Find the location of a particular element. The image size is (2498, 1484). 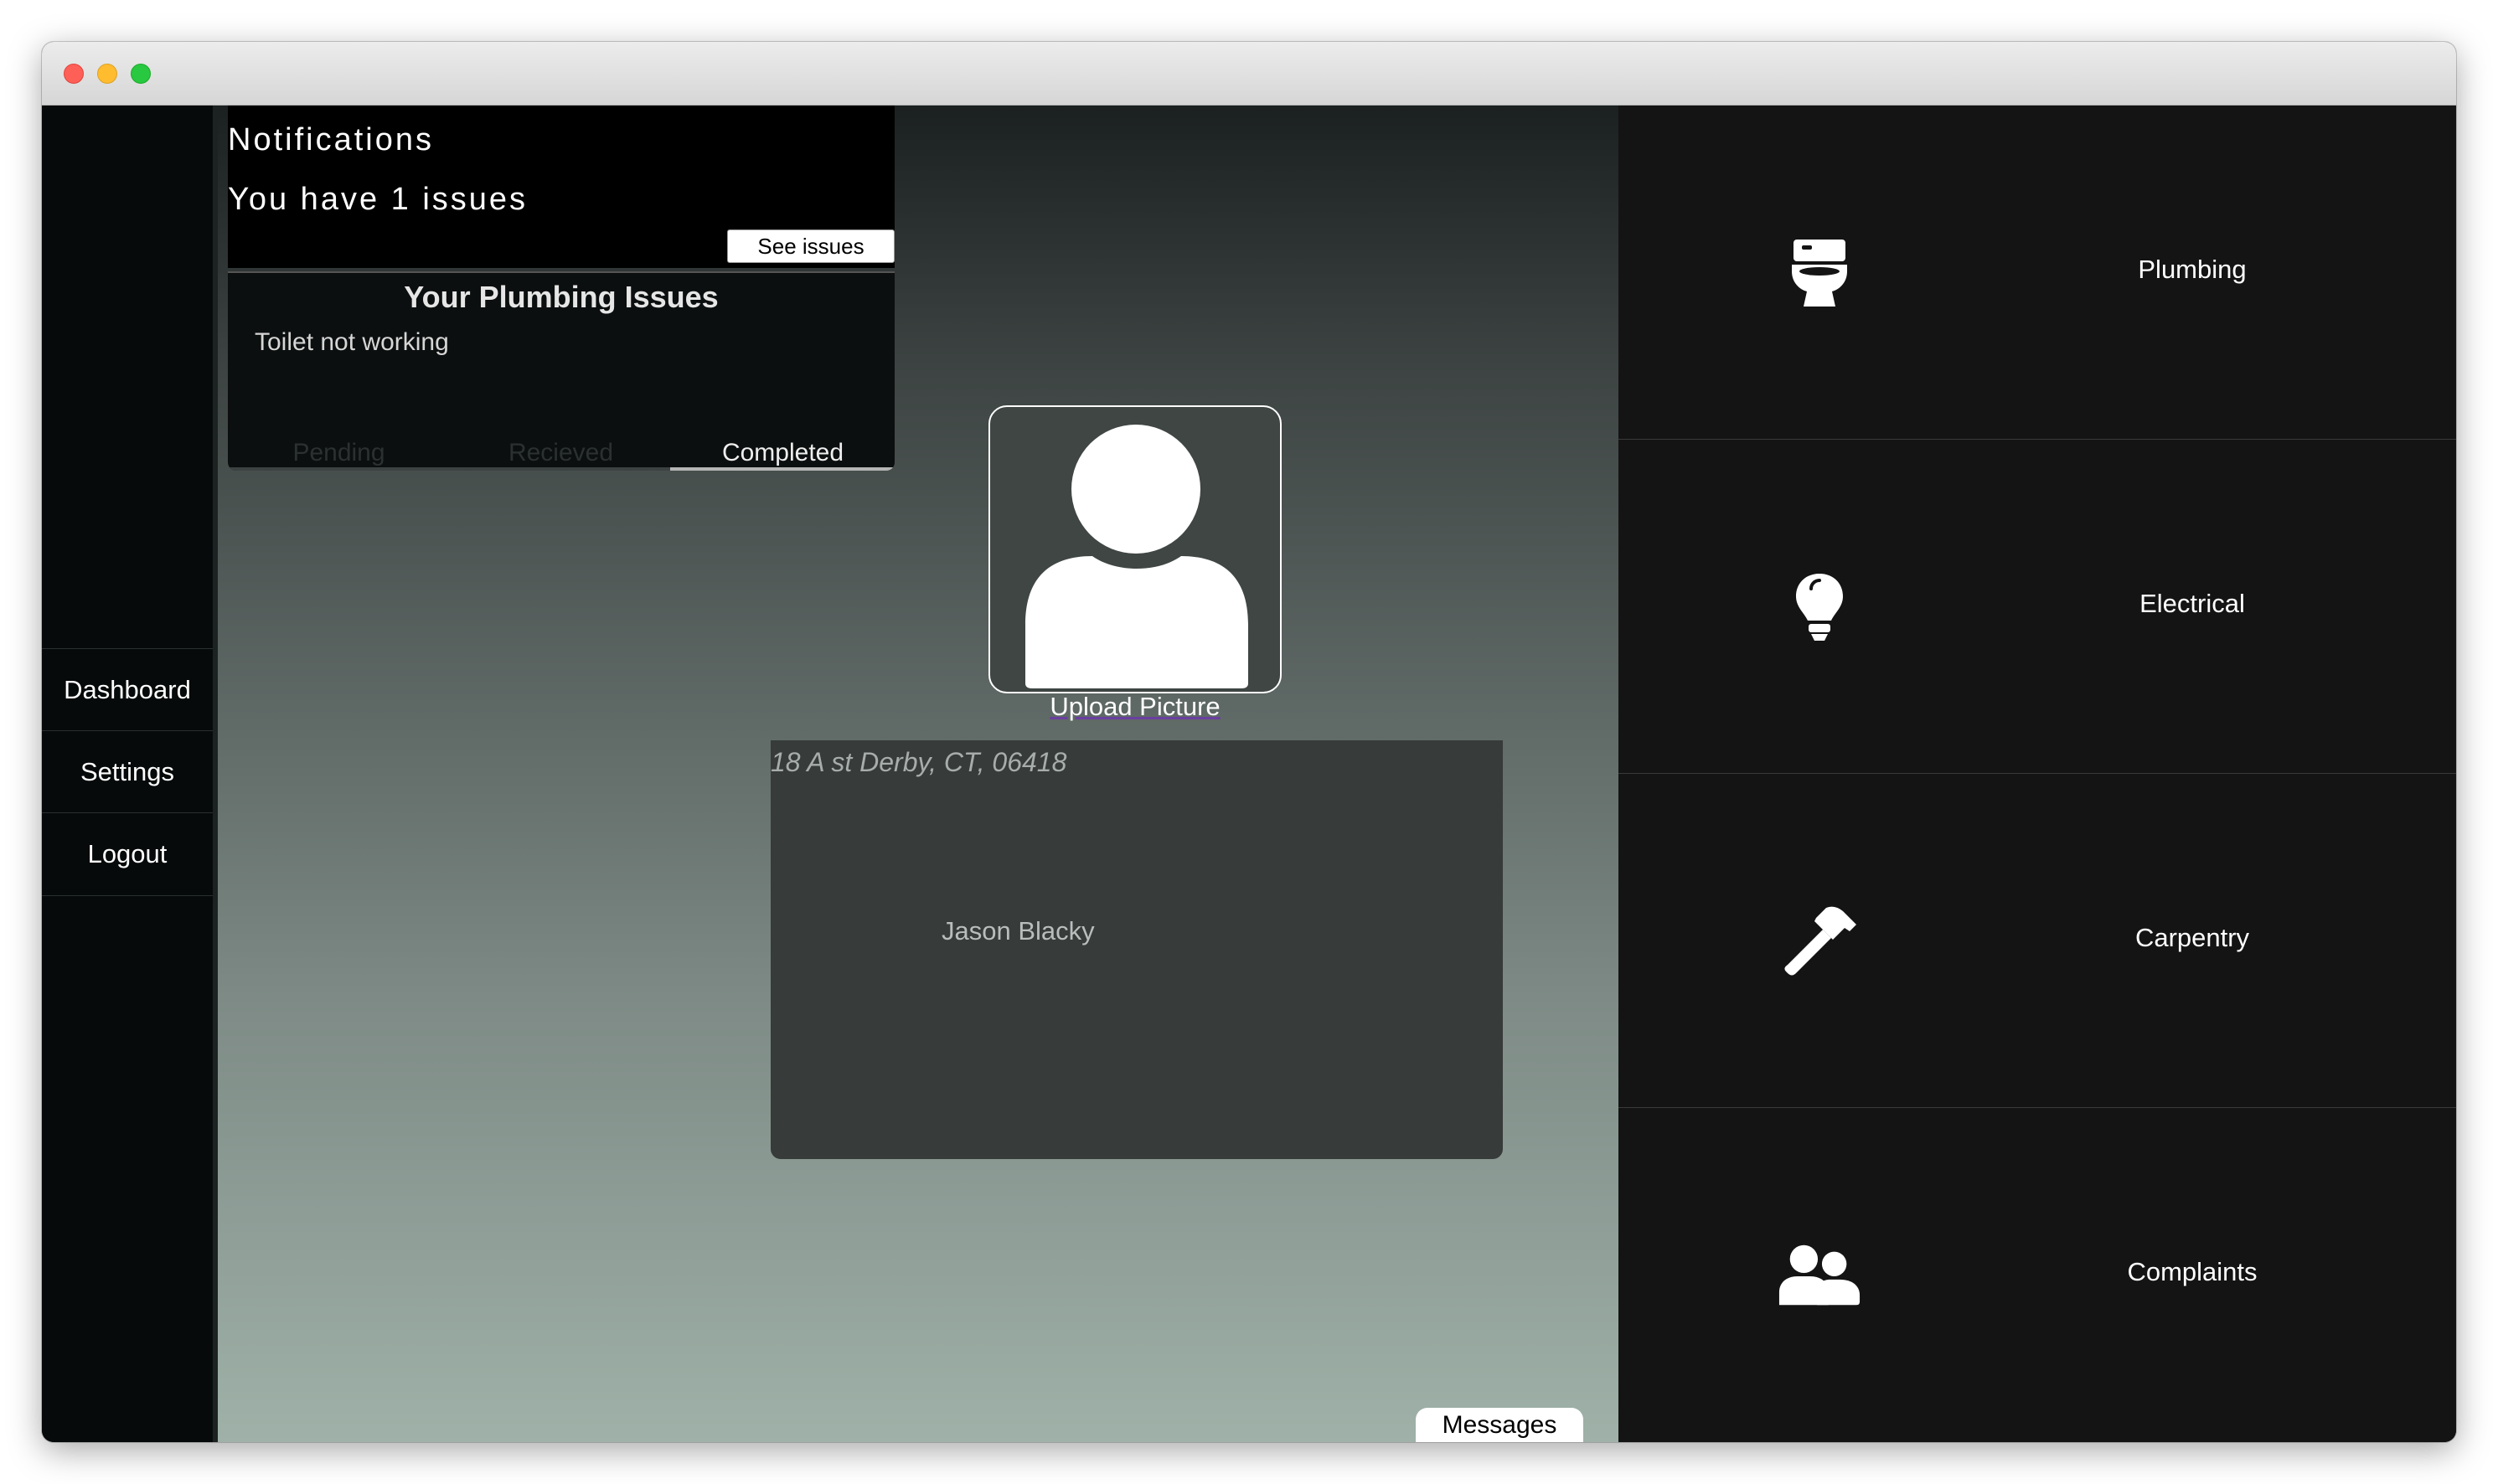

category-plumbing: Plumbing is located at coordinates (2037, 273).